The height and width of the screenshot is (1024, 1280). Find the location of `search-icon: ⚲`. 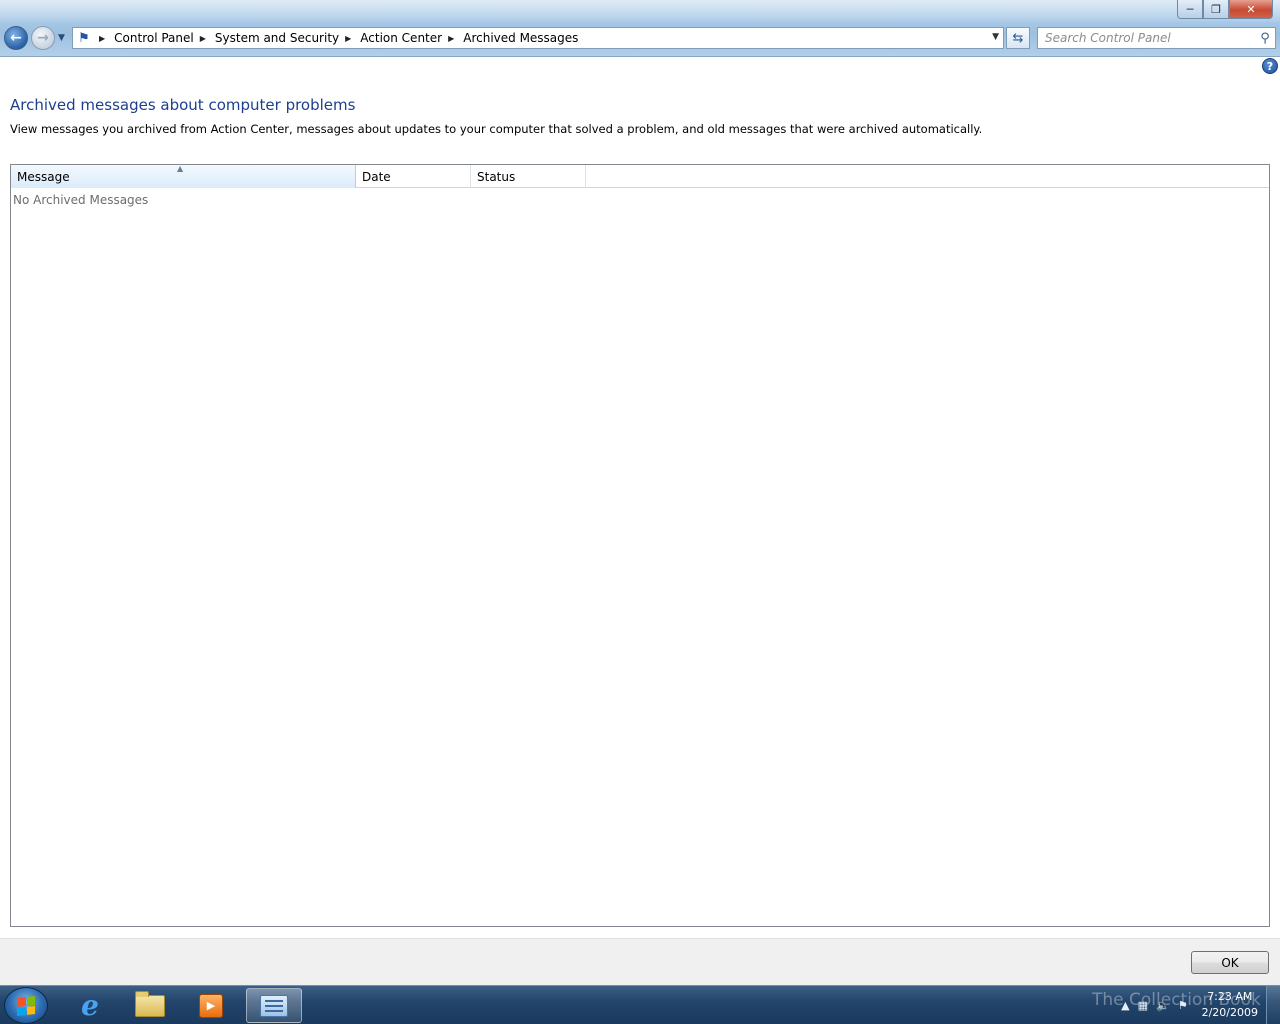

search-icon: ⚲ is located at coordinates (1265, 38).